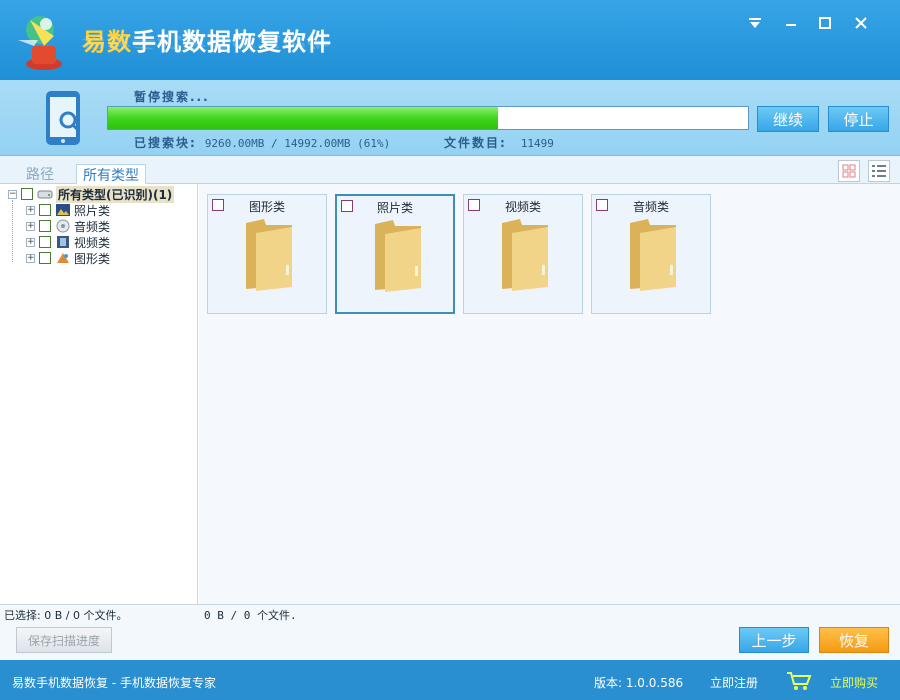  I want to click on maximize-icon, so click(825, 23).